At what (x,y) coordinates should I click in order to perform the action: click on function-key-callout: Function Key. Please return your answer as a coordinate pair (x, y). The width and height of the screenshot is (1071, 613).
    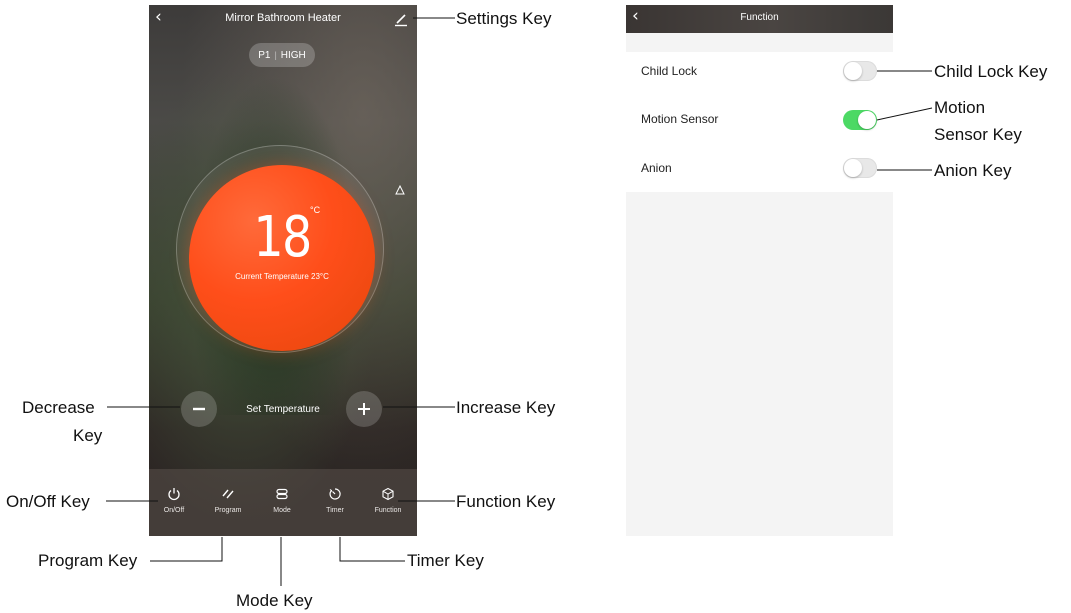
    Looking at the image, I should click on (506, 501).